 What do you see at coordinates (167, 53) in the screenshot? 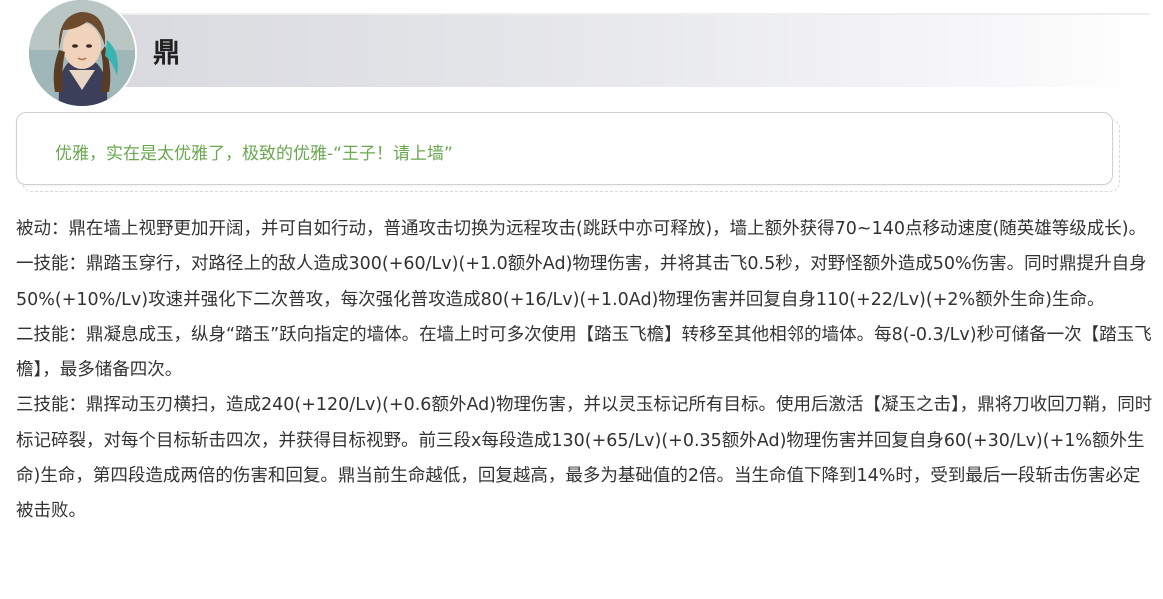
I see `hero-name: 鼎` at bounding box center [167, 53].